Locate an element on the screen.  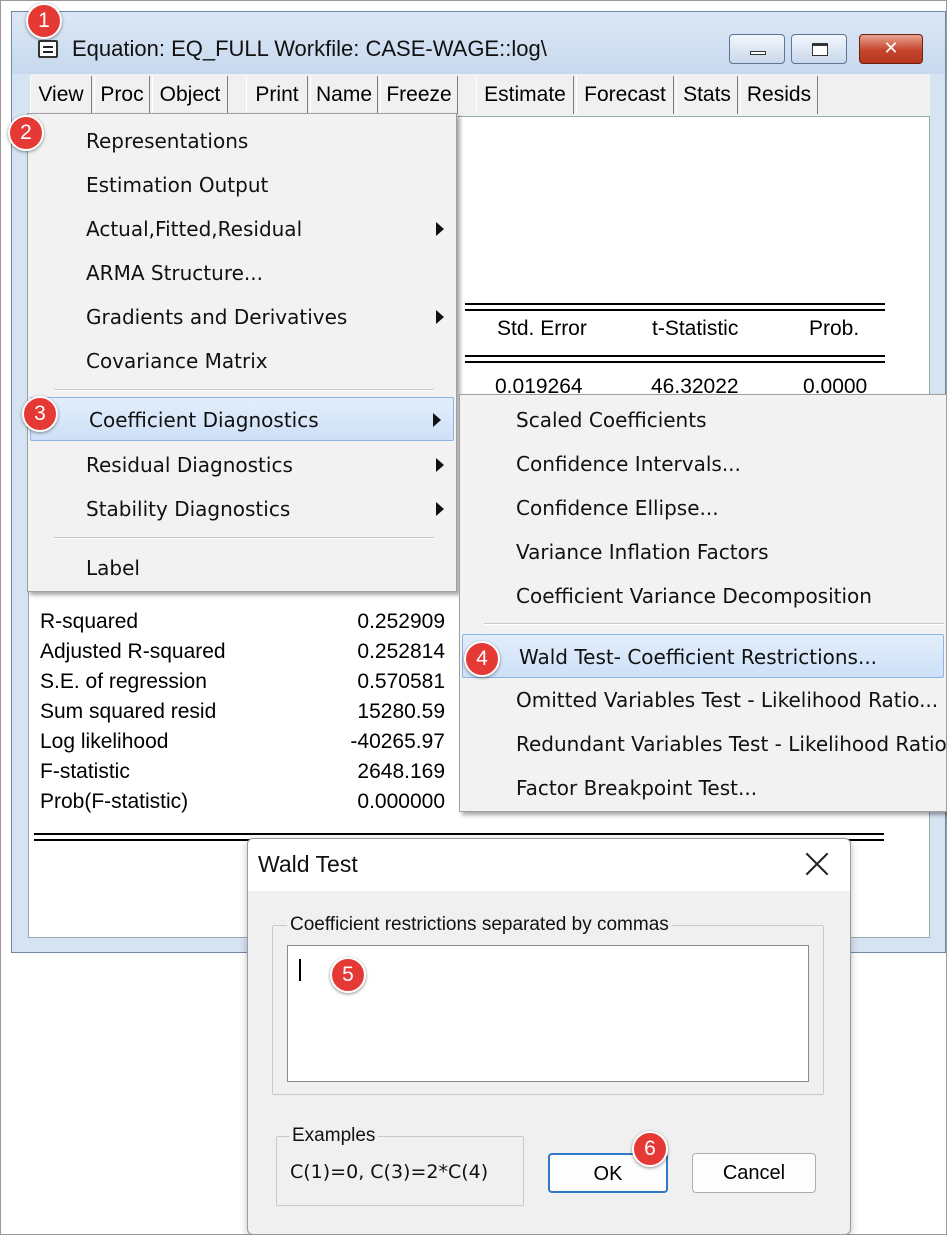
minimize-icon is located at coordinates (758, 53).